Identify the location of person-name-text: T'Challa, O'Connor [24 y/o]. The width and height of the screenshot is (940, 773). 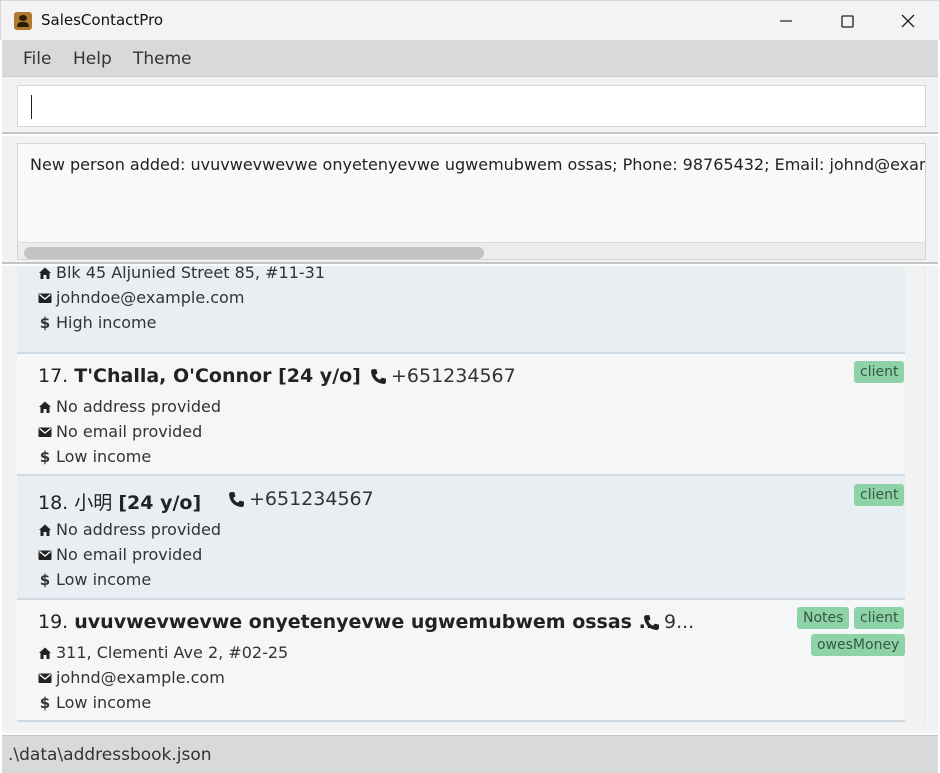
(217, 376).